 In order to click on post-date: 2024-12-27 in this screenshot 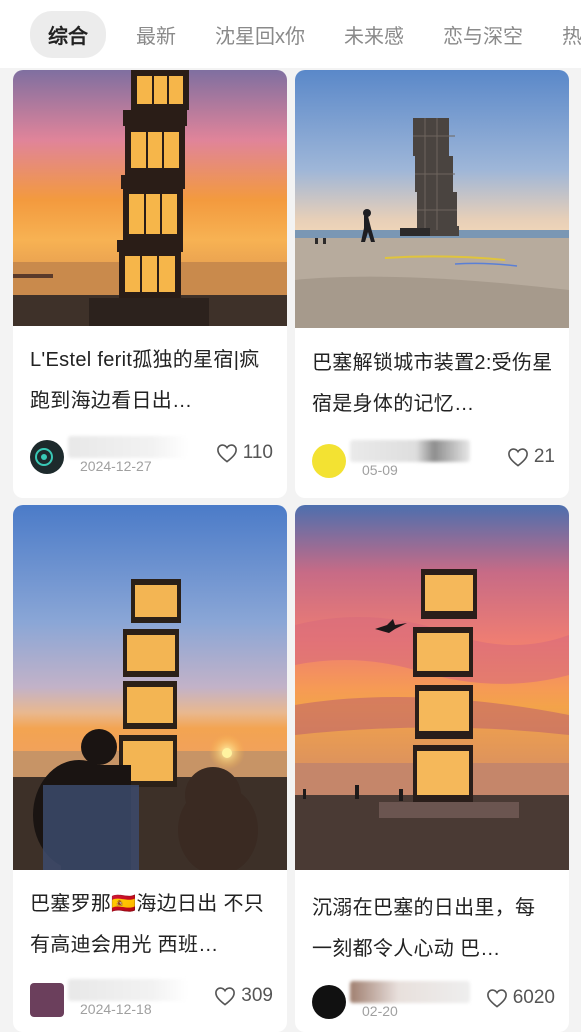, I will do `click(116, 466)`.